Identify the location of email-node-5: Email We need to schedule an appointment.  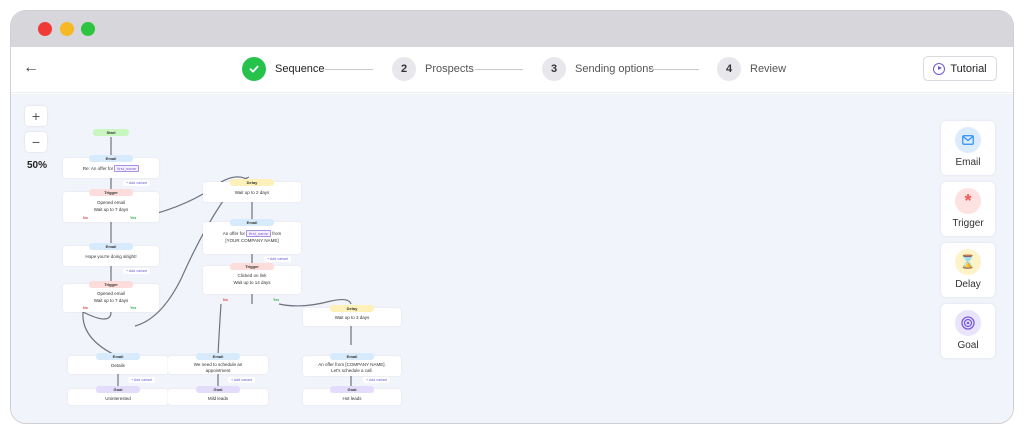
(218, 363).